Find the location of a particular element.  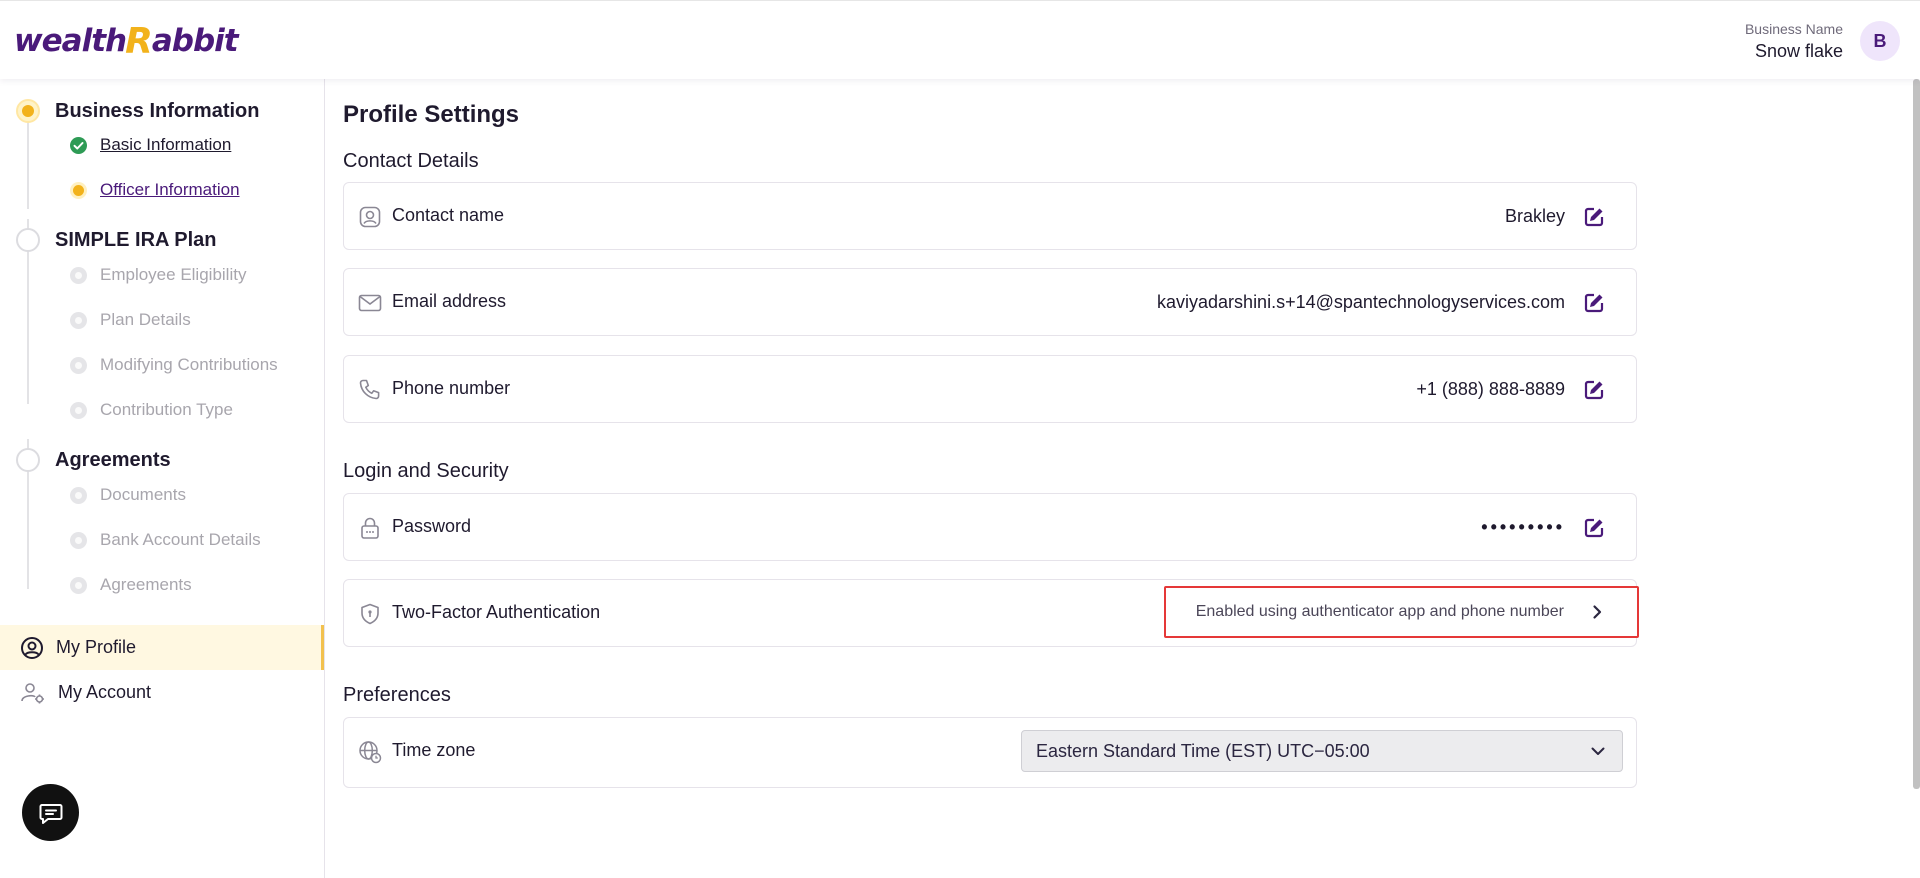

timezone-select: Eastern Standard Time (EST) UTC−05:00 is located at coordinates (1322, 751).